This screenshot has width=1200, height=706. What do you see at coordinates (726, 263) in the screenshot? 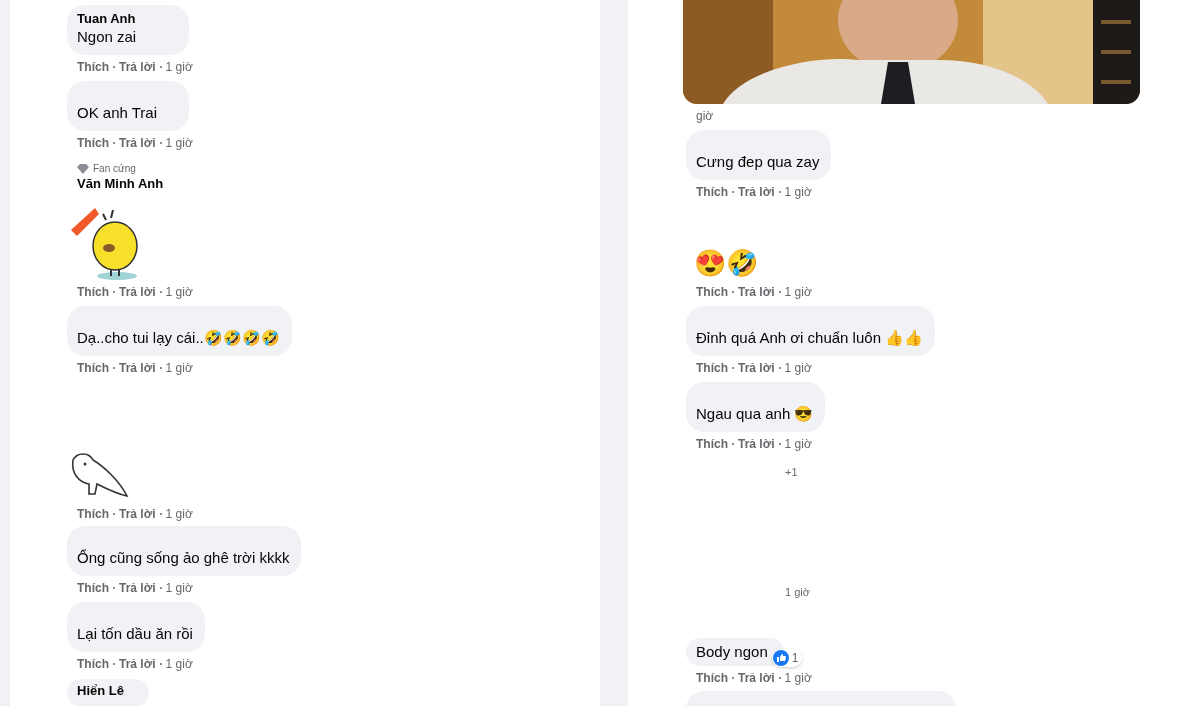
I see `emoji-text: 😍🤣` at bounding box center [726, 263].